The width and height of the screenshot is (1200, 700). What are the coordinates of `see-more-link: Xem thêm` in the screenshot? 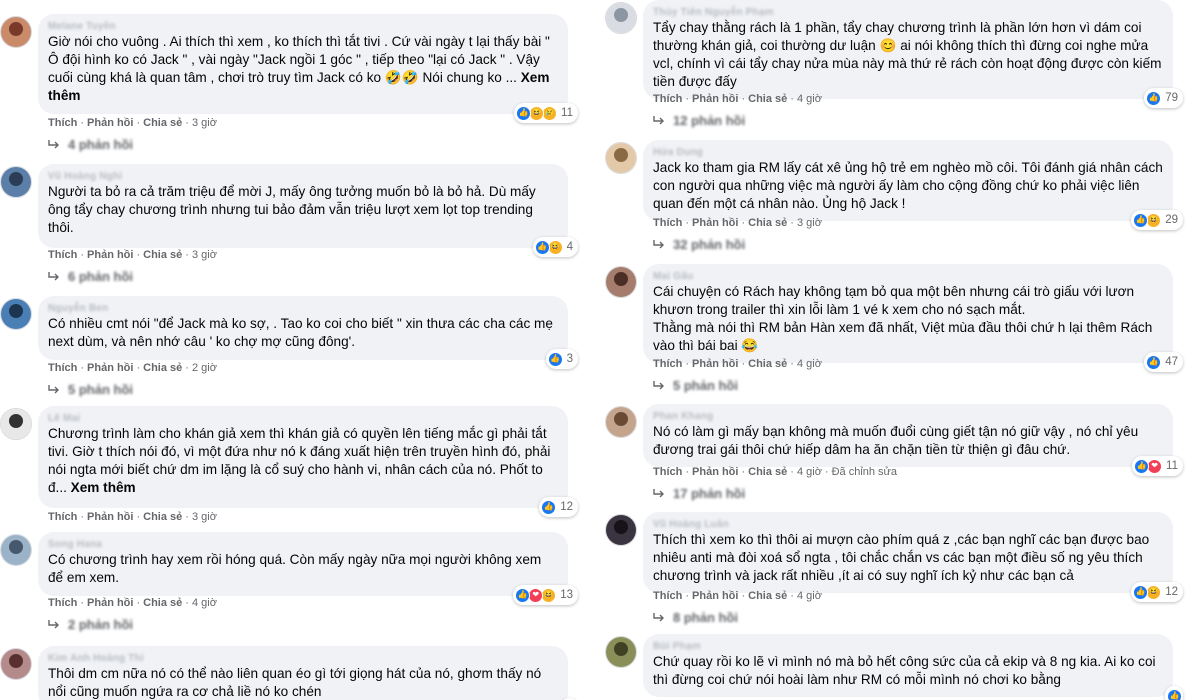 It's located at (103, 487).